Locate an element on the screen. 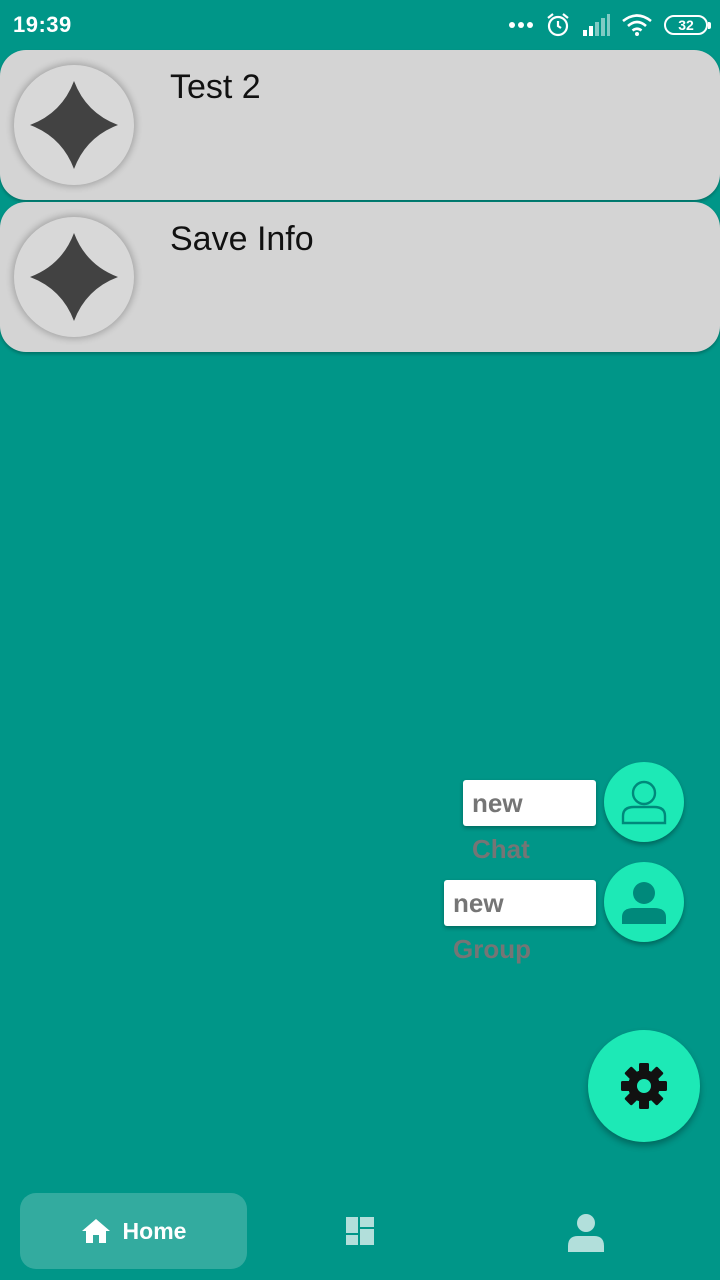 The height and width of the screenshot is (1280, 720). settings-fab-button is located at coordinates (644, 1086).